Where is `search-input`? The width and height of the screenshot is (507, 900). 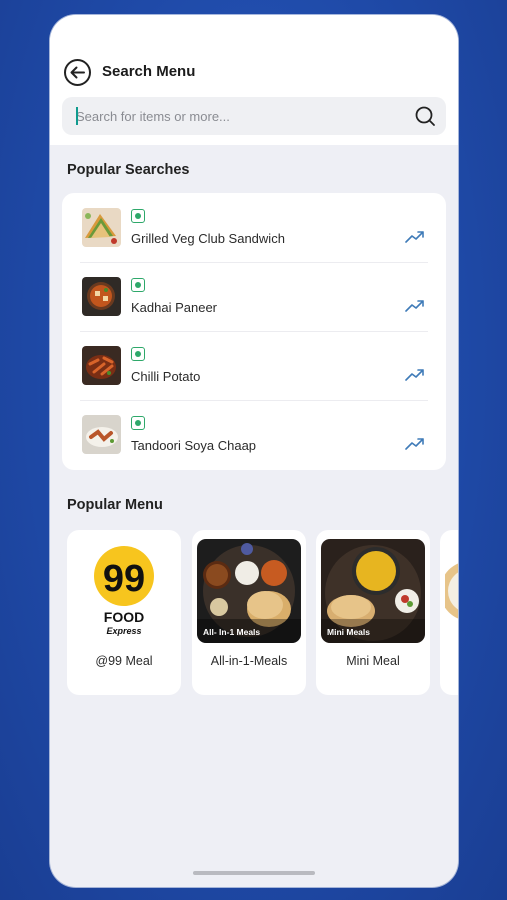
search-input is located at coordinates (236, 116).